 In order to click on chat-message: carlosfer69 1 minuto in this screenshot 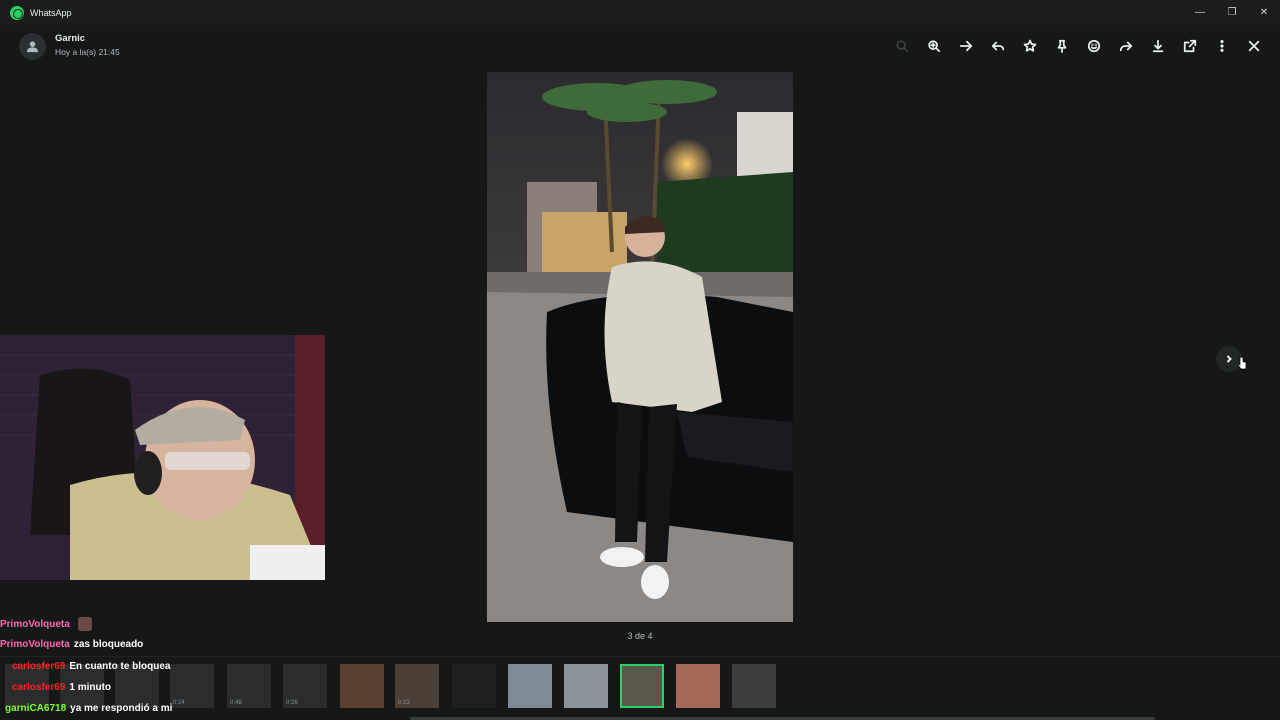, I will do `click(61, 687)`.